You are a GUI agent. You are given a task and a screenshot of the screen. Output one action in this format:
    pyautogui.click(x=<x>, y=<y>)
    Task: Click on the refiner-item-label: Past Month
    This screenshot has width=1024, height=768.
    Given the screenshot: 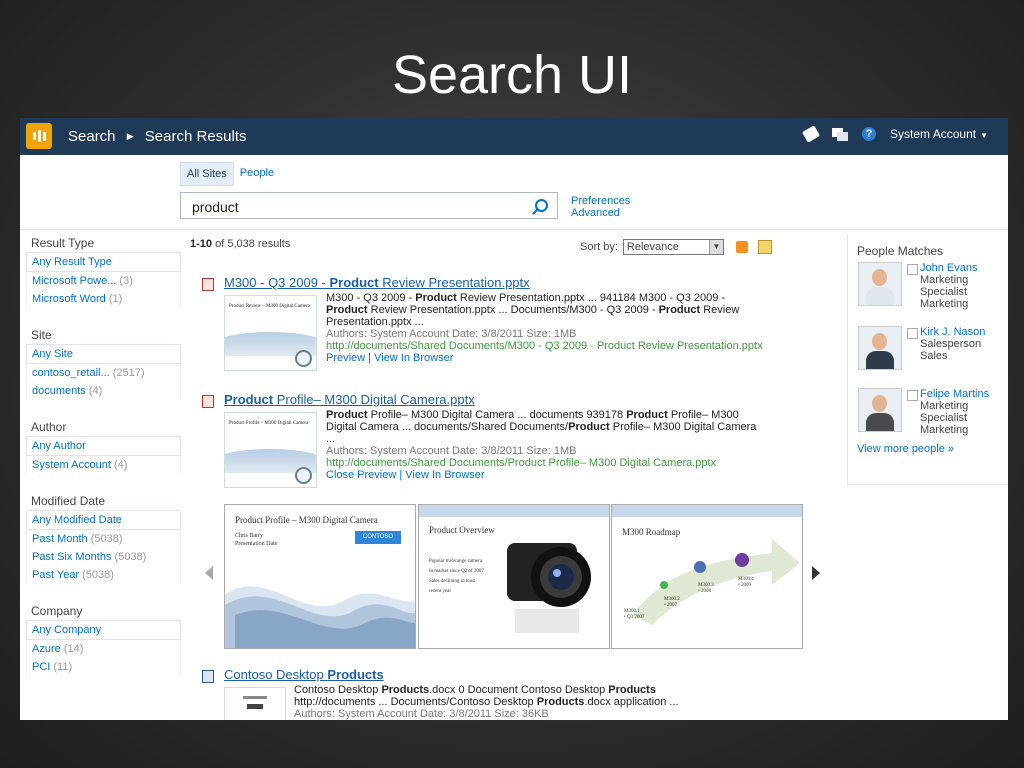 What is the action you would take?
    pyautogui.click(x=60, y=539)
    